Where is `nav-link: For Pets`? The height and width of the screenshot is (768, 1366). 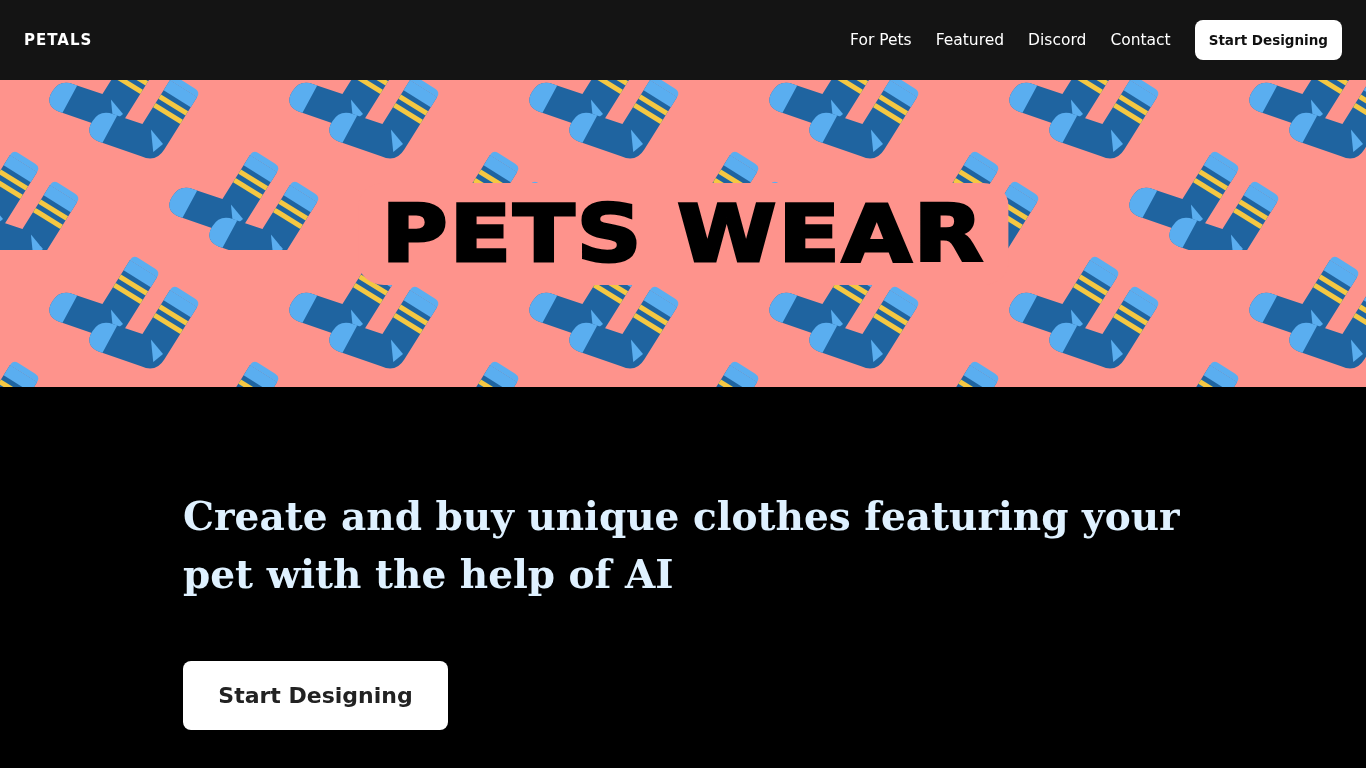
nav-link: For Pets is located at coordinates (881, 40).